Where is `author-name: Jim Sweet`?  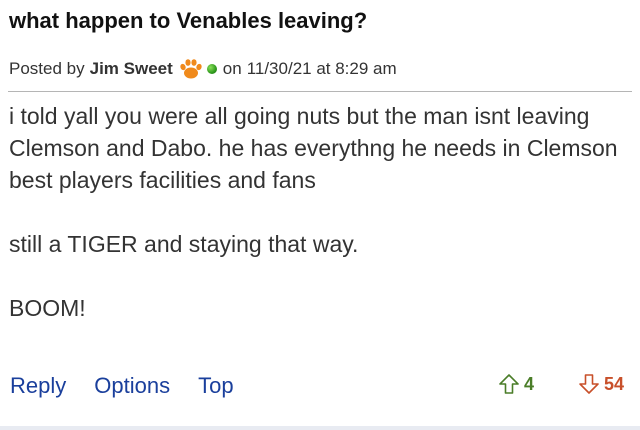
author-name: Jim Sweet is located at coordinates (131, 69).